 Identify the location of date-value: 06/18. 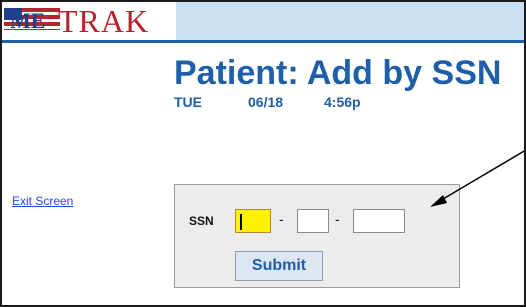
(266, 102).